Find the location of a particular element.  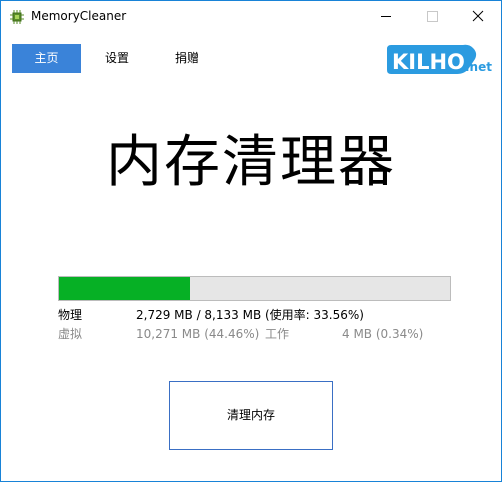

close-icon is located at coordinates (478, 16).